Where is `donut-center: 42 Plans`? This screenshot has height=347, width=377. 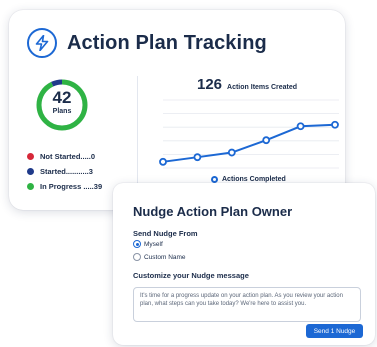 donut-center: 42 Plans is located at coordinates (62, 102).